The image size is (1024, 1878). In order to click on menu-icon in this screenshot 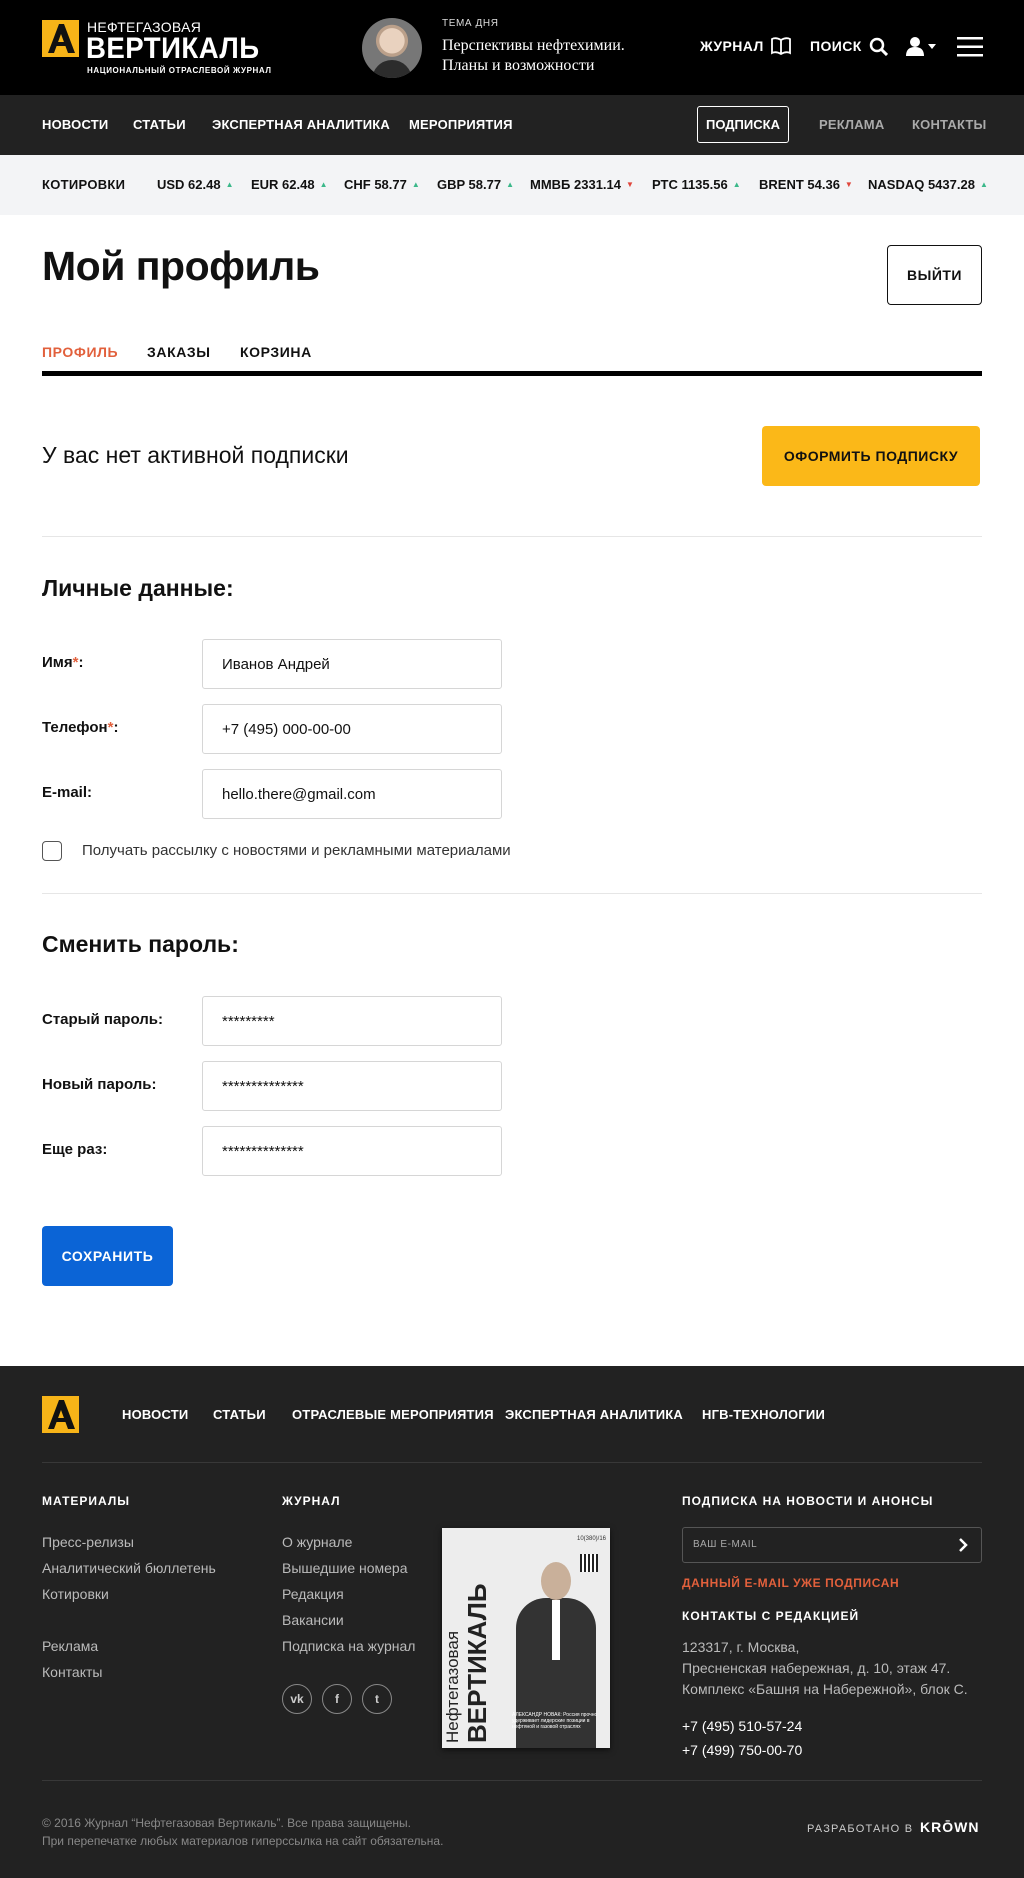, I will do `click(970, 49)`.